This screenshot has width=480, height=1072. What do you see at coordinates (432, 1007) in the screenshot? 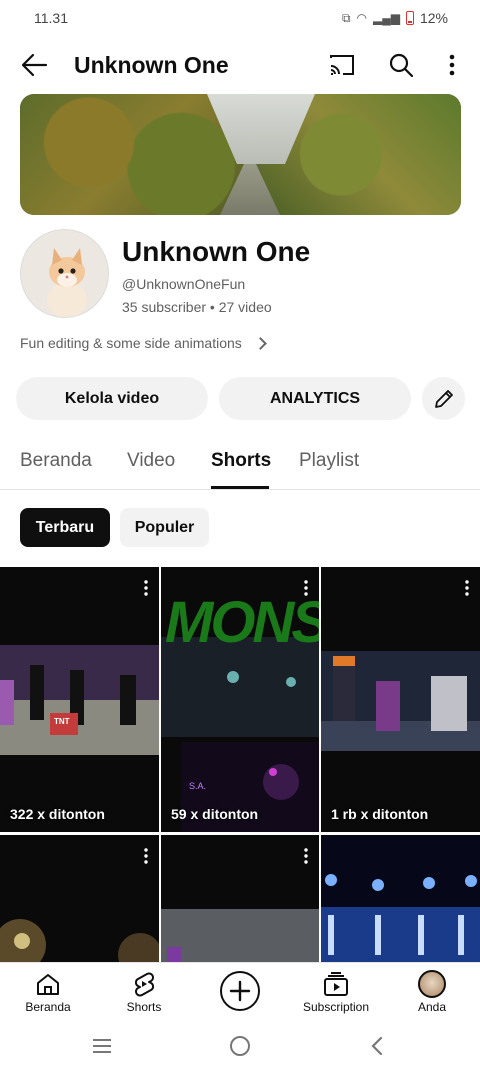
I see `nav-you-label: Anda` at bounding box center [432, 1007].